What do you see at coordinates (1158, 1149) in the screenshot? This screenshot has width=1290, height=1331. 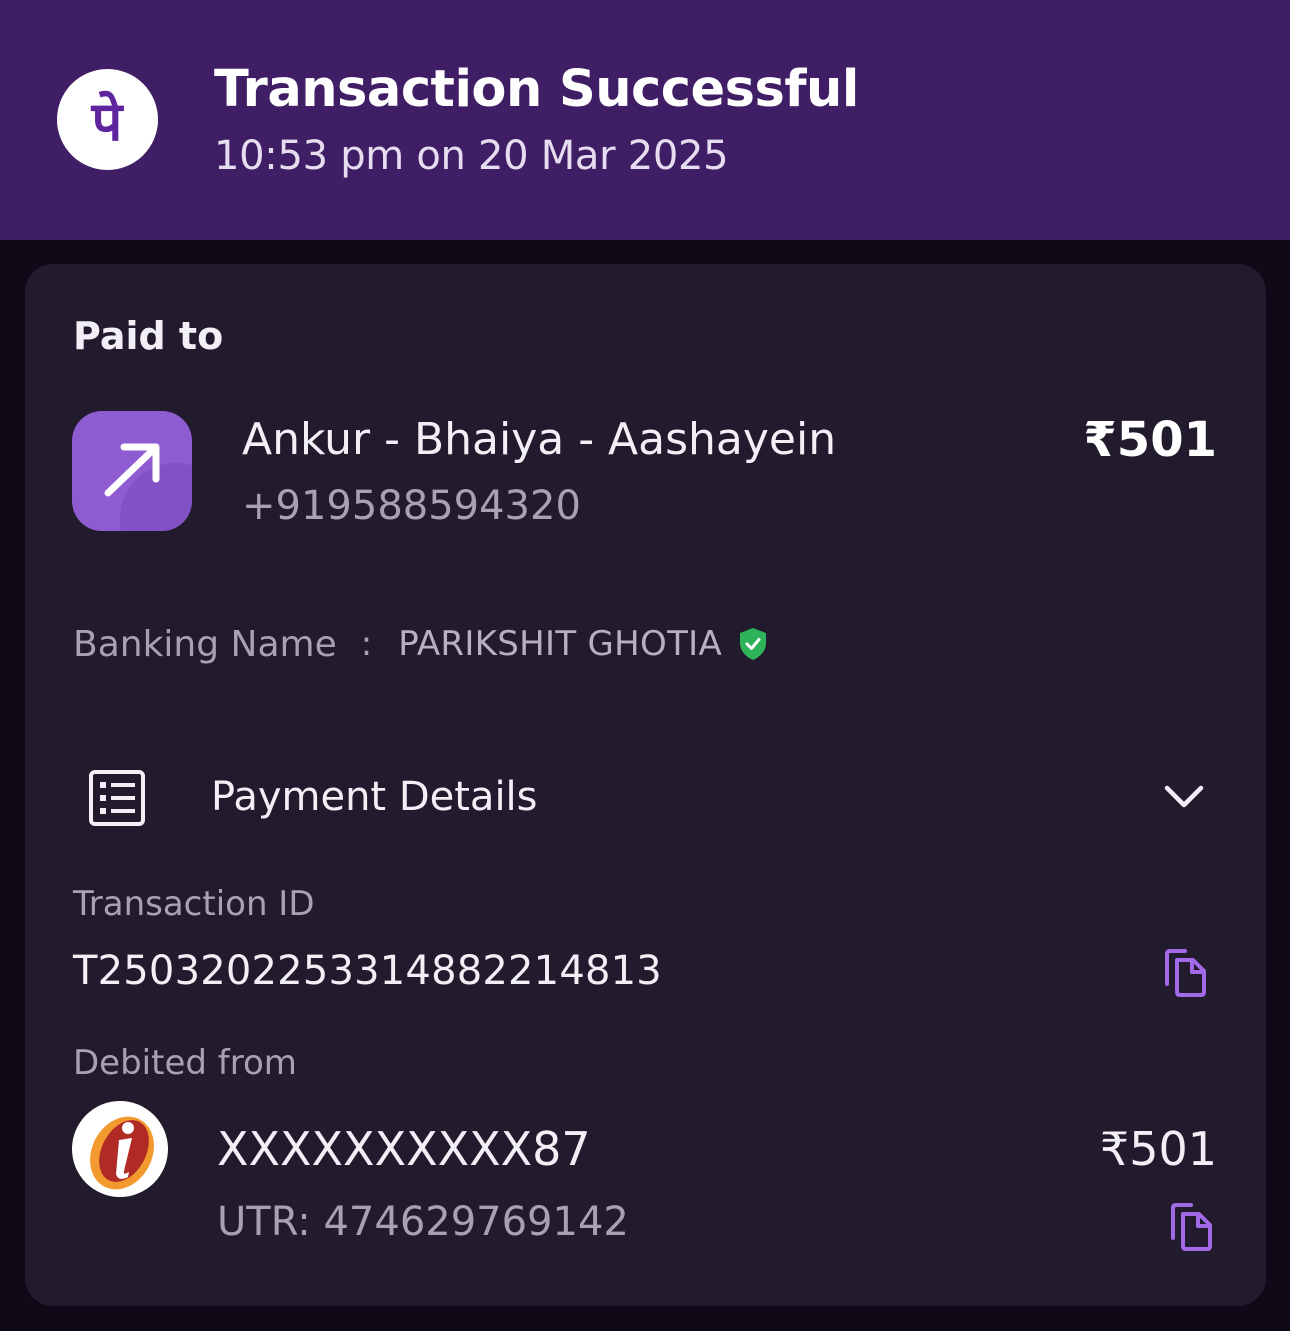 I see `debit-amount: ₹501` at bounding box center [1158, 1149].